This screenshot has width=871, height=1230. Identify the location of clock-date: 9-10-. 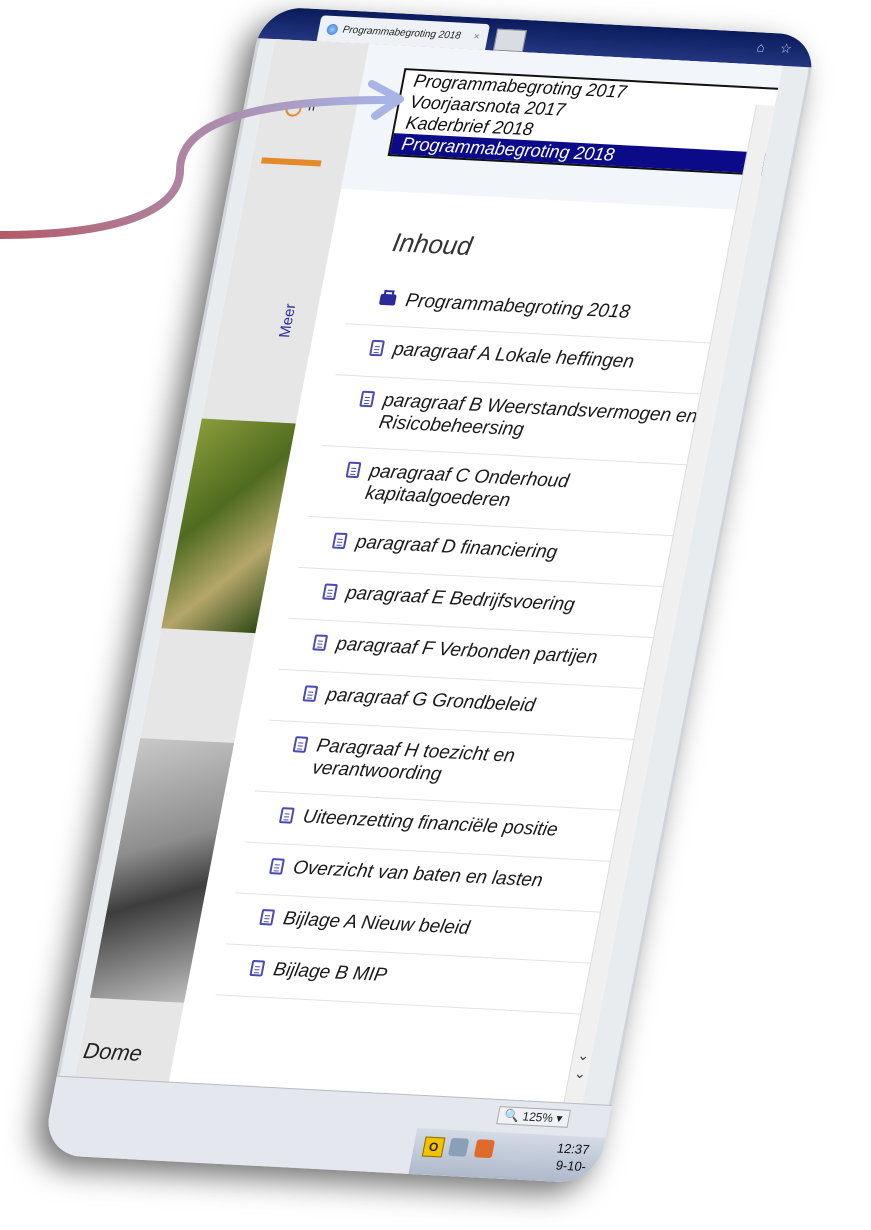
(571, 1166).